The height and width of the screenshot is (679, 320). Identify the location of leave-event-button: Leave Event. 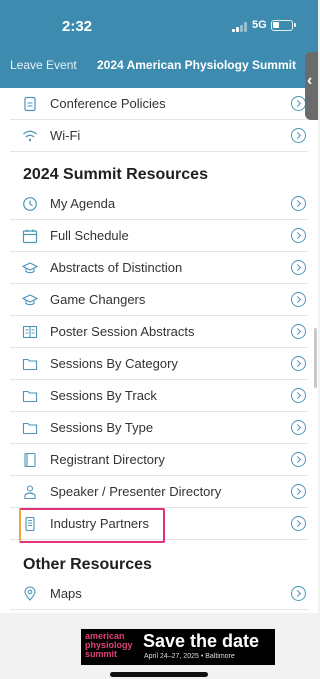
(43, 65).